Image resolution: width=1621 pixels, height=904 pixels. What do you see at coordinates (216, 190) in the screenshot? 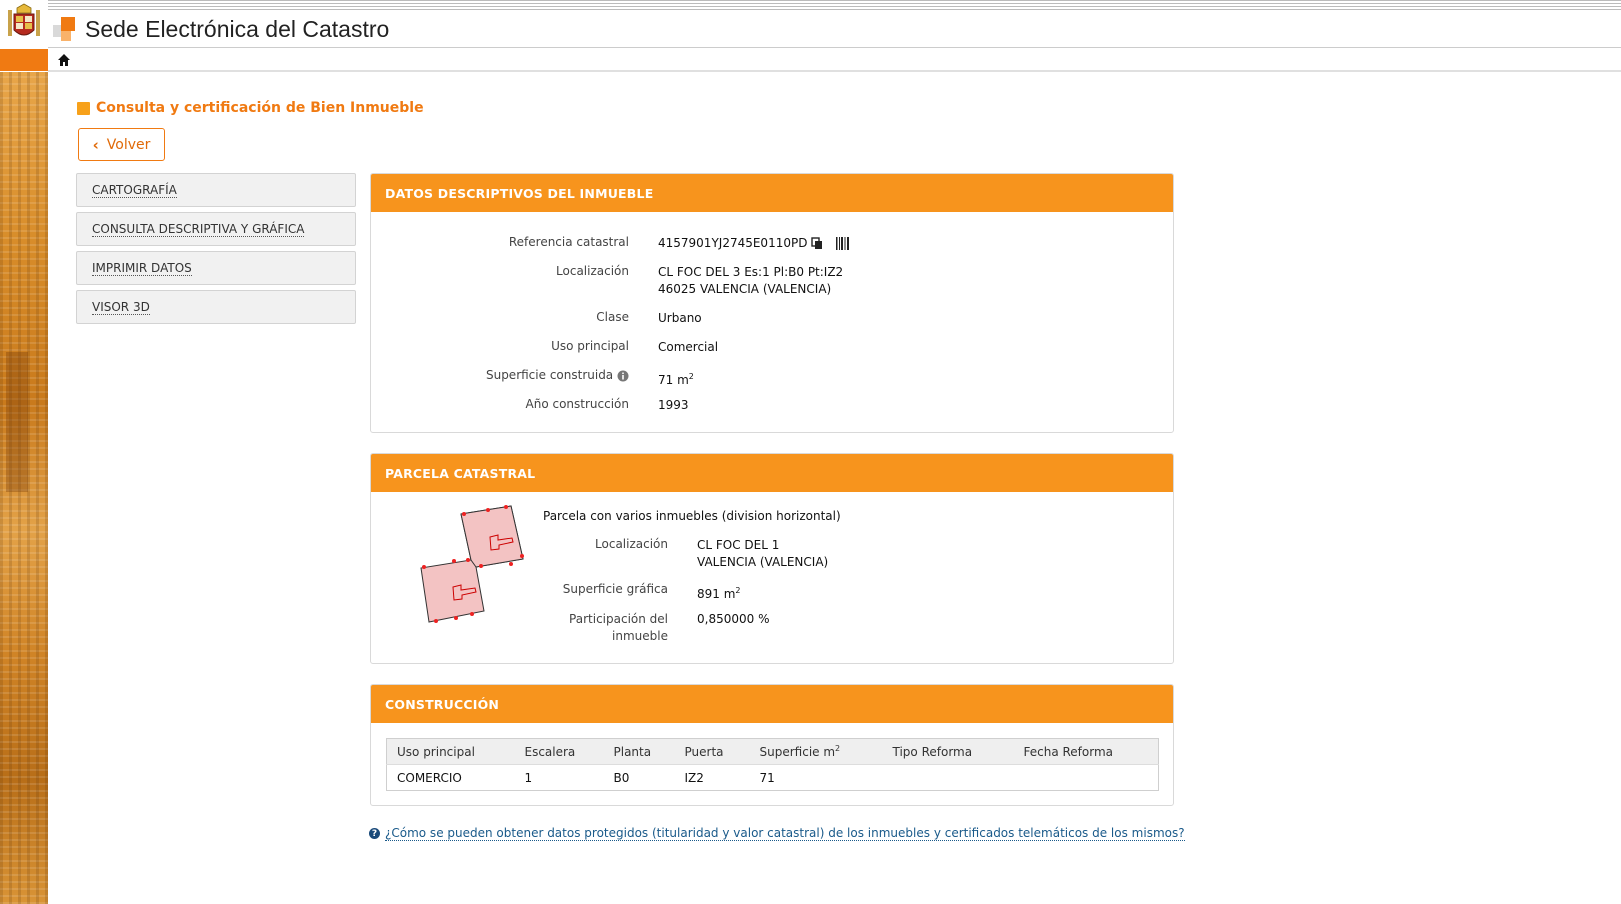
I see `side-item-cartografia: CARTOGRAFÍA` at bounding box center [216, 190].